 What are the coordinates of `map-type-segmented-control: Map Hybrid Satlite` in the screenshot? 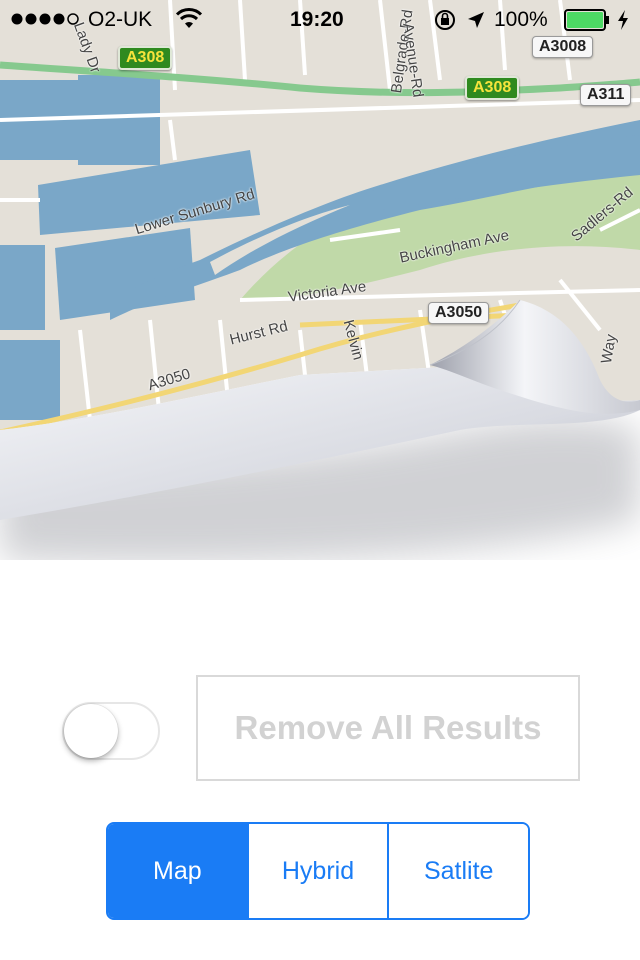 It's located at (318, 871).